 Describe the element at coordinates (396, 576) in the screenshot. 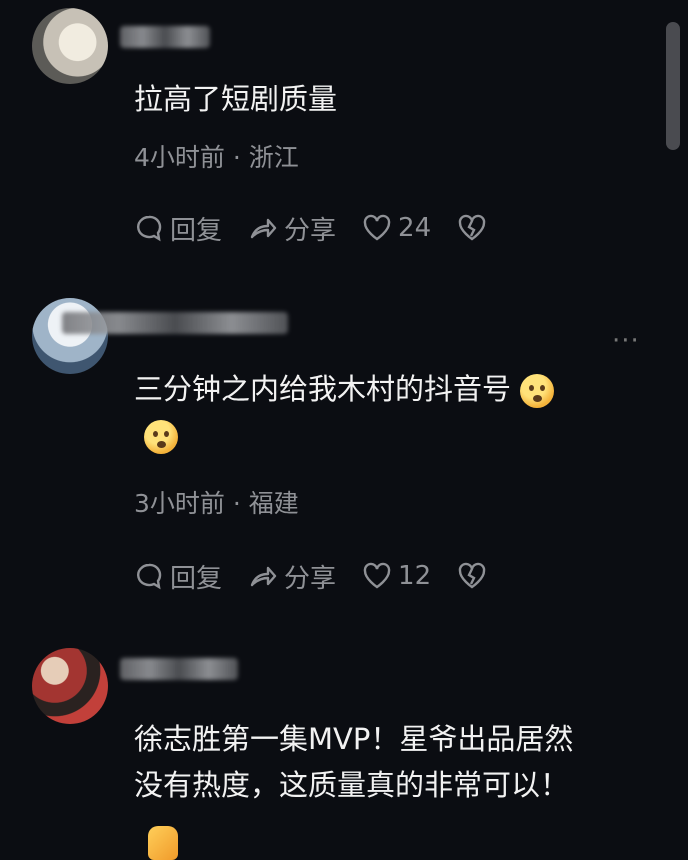

I see `like-button: 12` at that location.